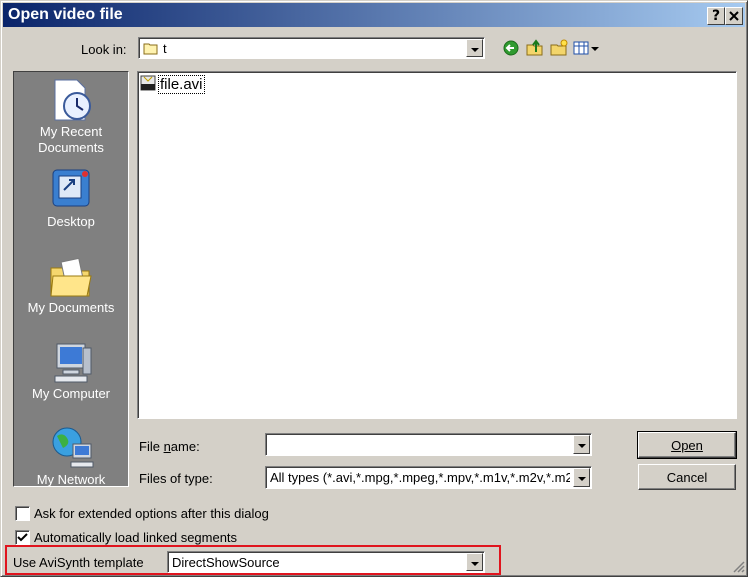  I want to click on look-in-dropdown-button, so click(474, 48).